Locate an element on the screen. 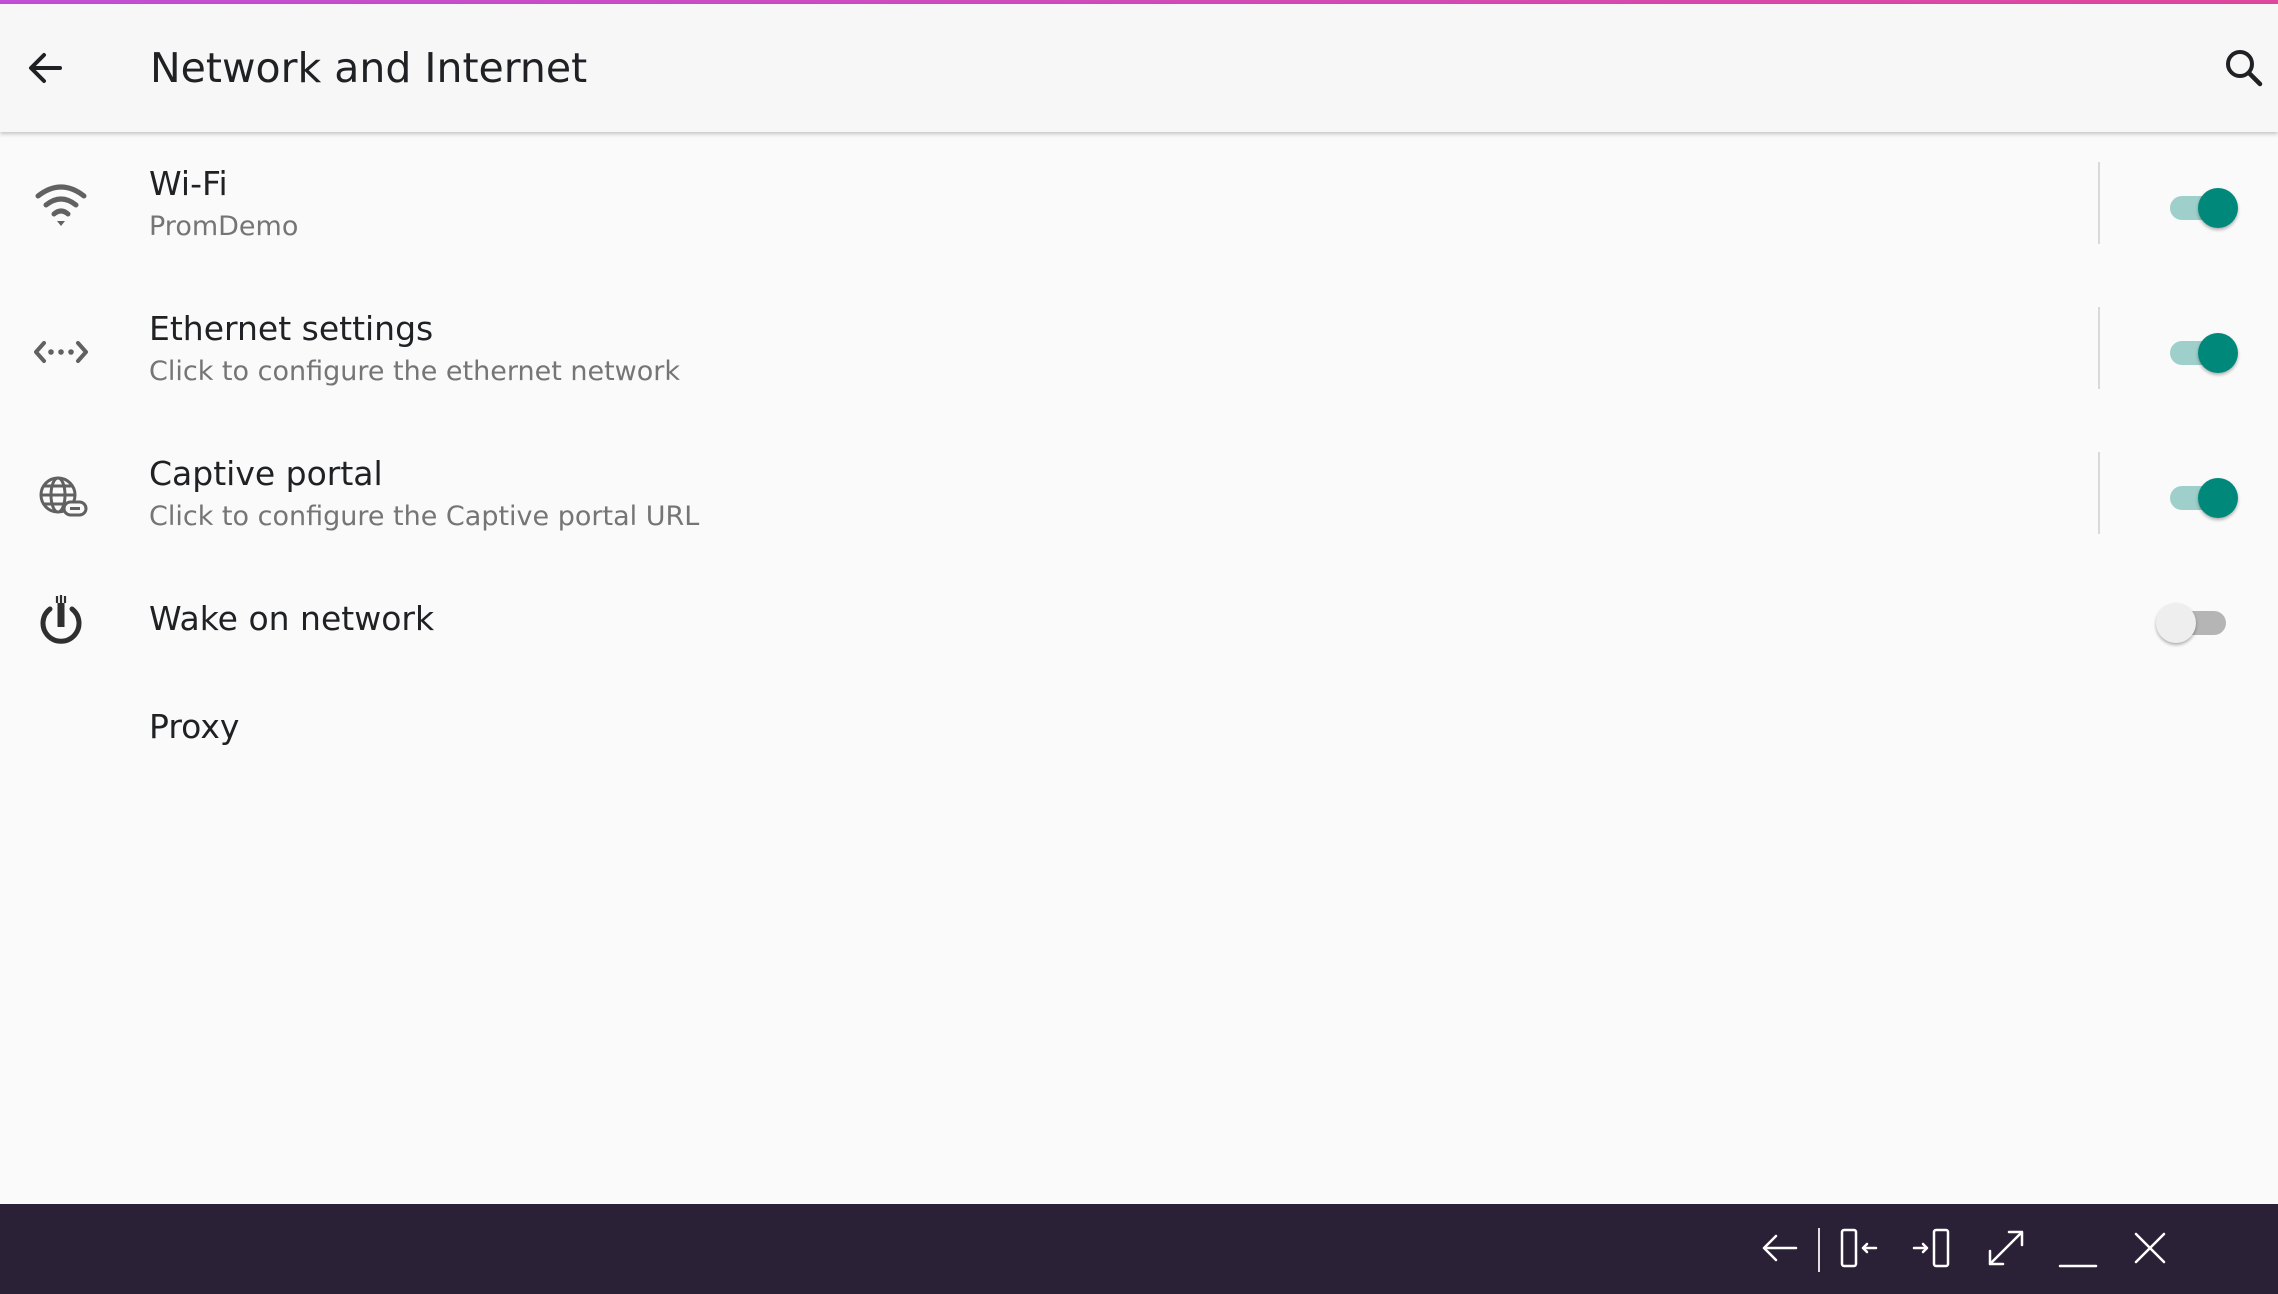 Image resolution: width=2278 pixels, height=1294 pixels. proxy-title: Proxy is located at coordinates (194, 726).